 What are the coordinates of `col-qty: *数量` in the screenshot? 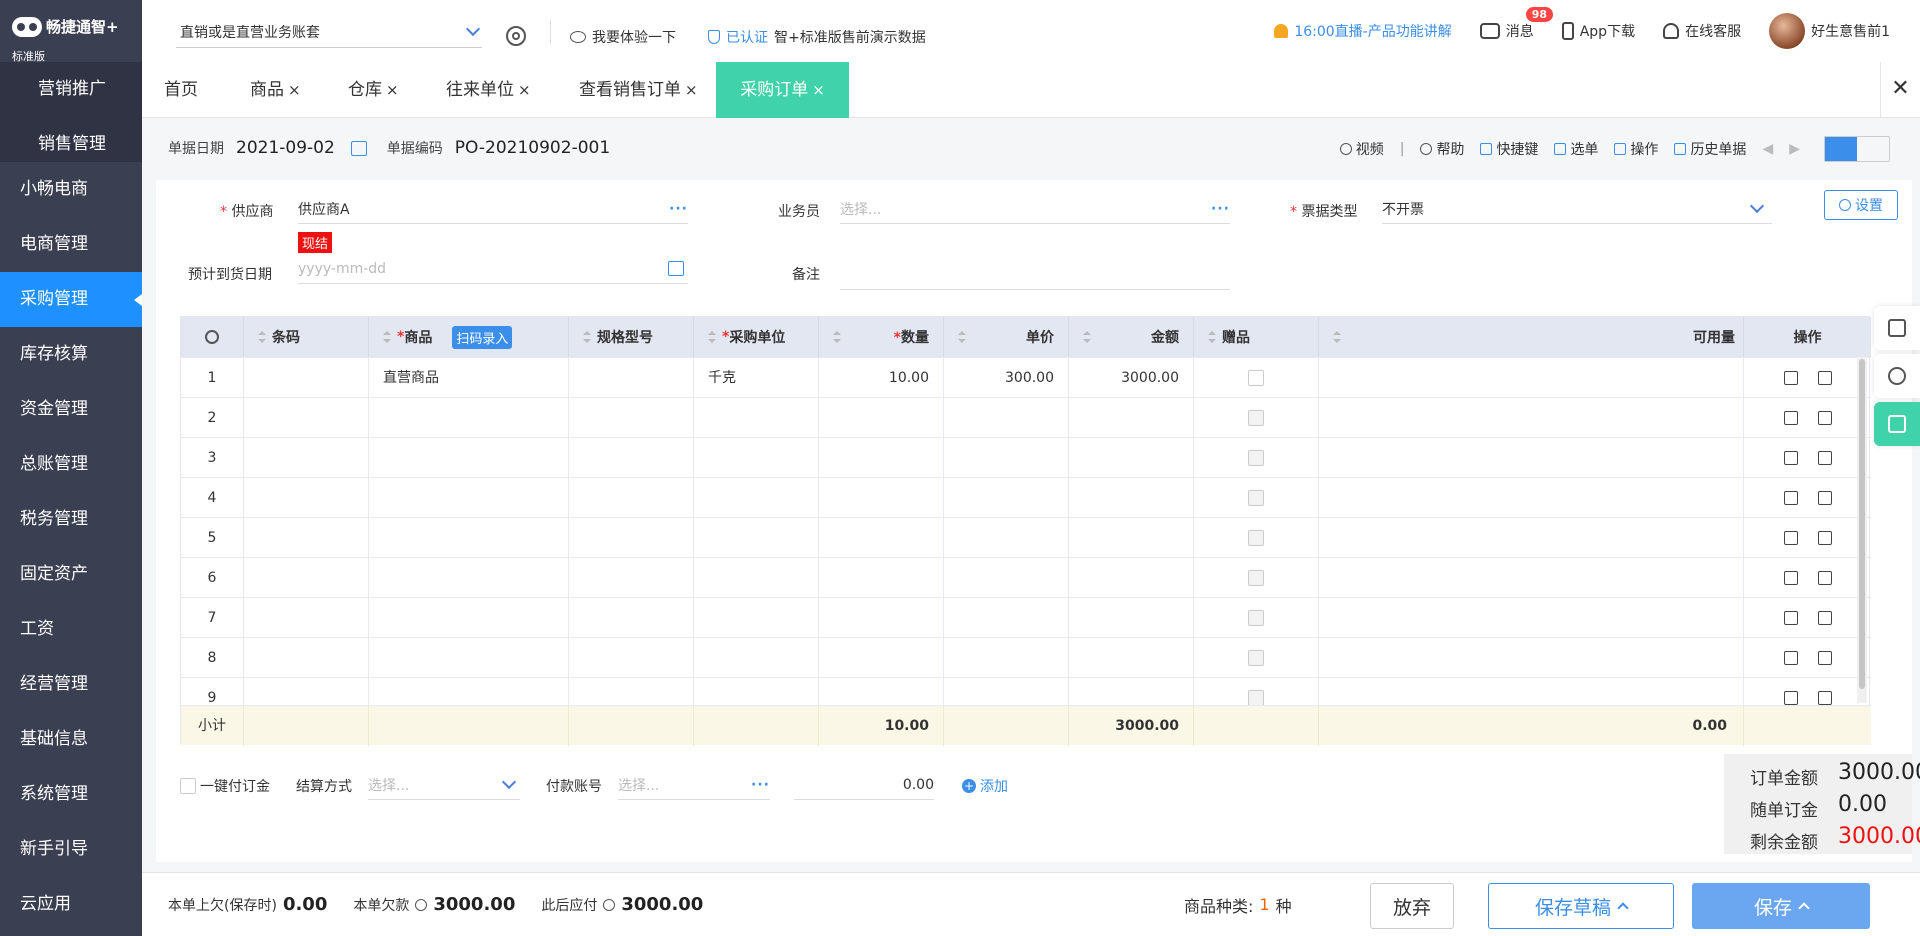 It's located at (881, 337).